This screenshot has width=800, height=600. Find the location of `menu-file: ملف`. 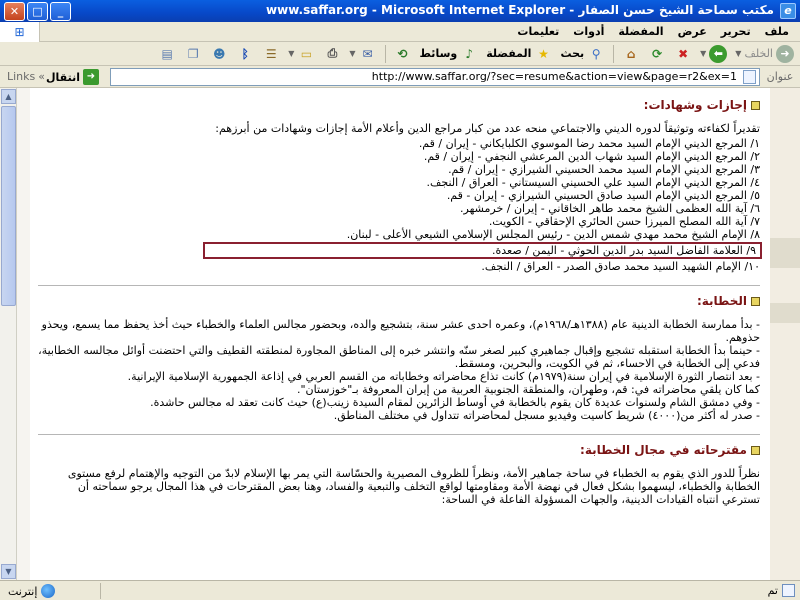

menu-file: ملف is located at coordinates (777, 31).